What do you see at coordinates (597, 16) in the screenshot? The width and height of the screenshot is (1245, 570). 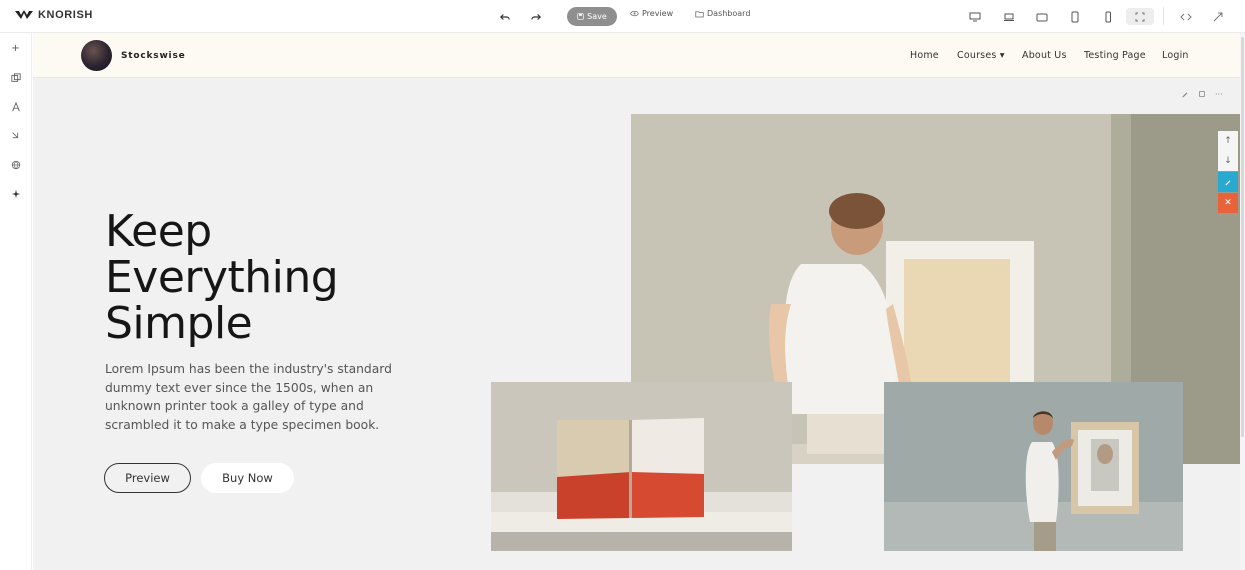 I see `save-label: Save` at bounding box center [597, 16].